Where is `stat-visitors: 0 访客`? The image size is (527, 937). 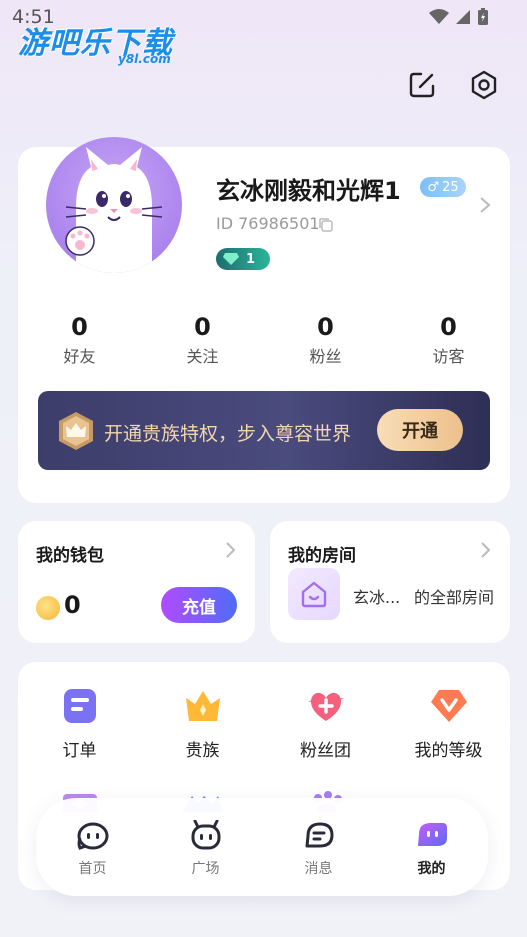
stat-visitors: 0 访客 is located at coordinates (448, 340).